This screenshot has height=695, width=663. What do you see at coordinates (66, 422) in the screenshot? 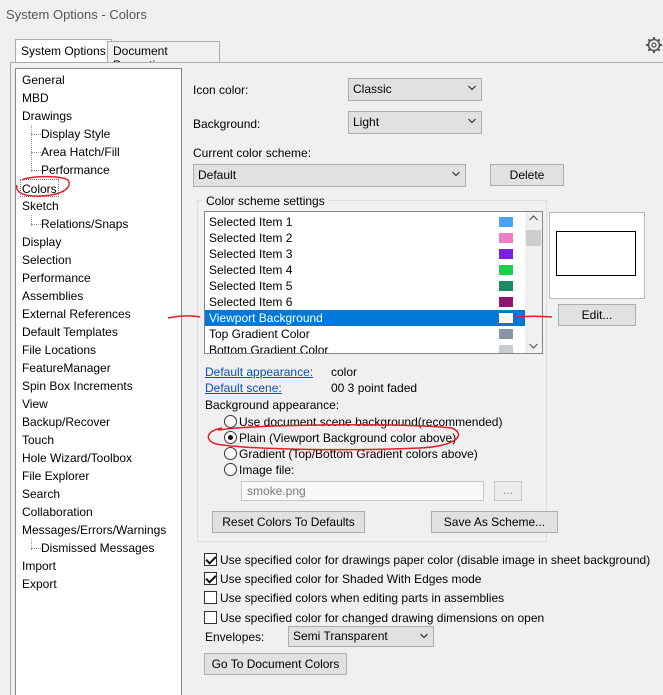
I see `tree-item-backup-recover: Backup/Recover` at bounding box center [66, 422].